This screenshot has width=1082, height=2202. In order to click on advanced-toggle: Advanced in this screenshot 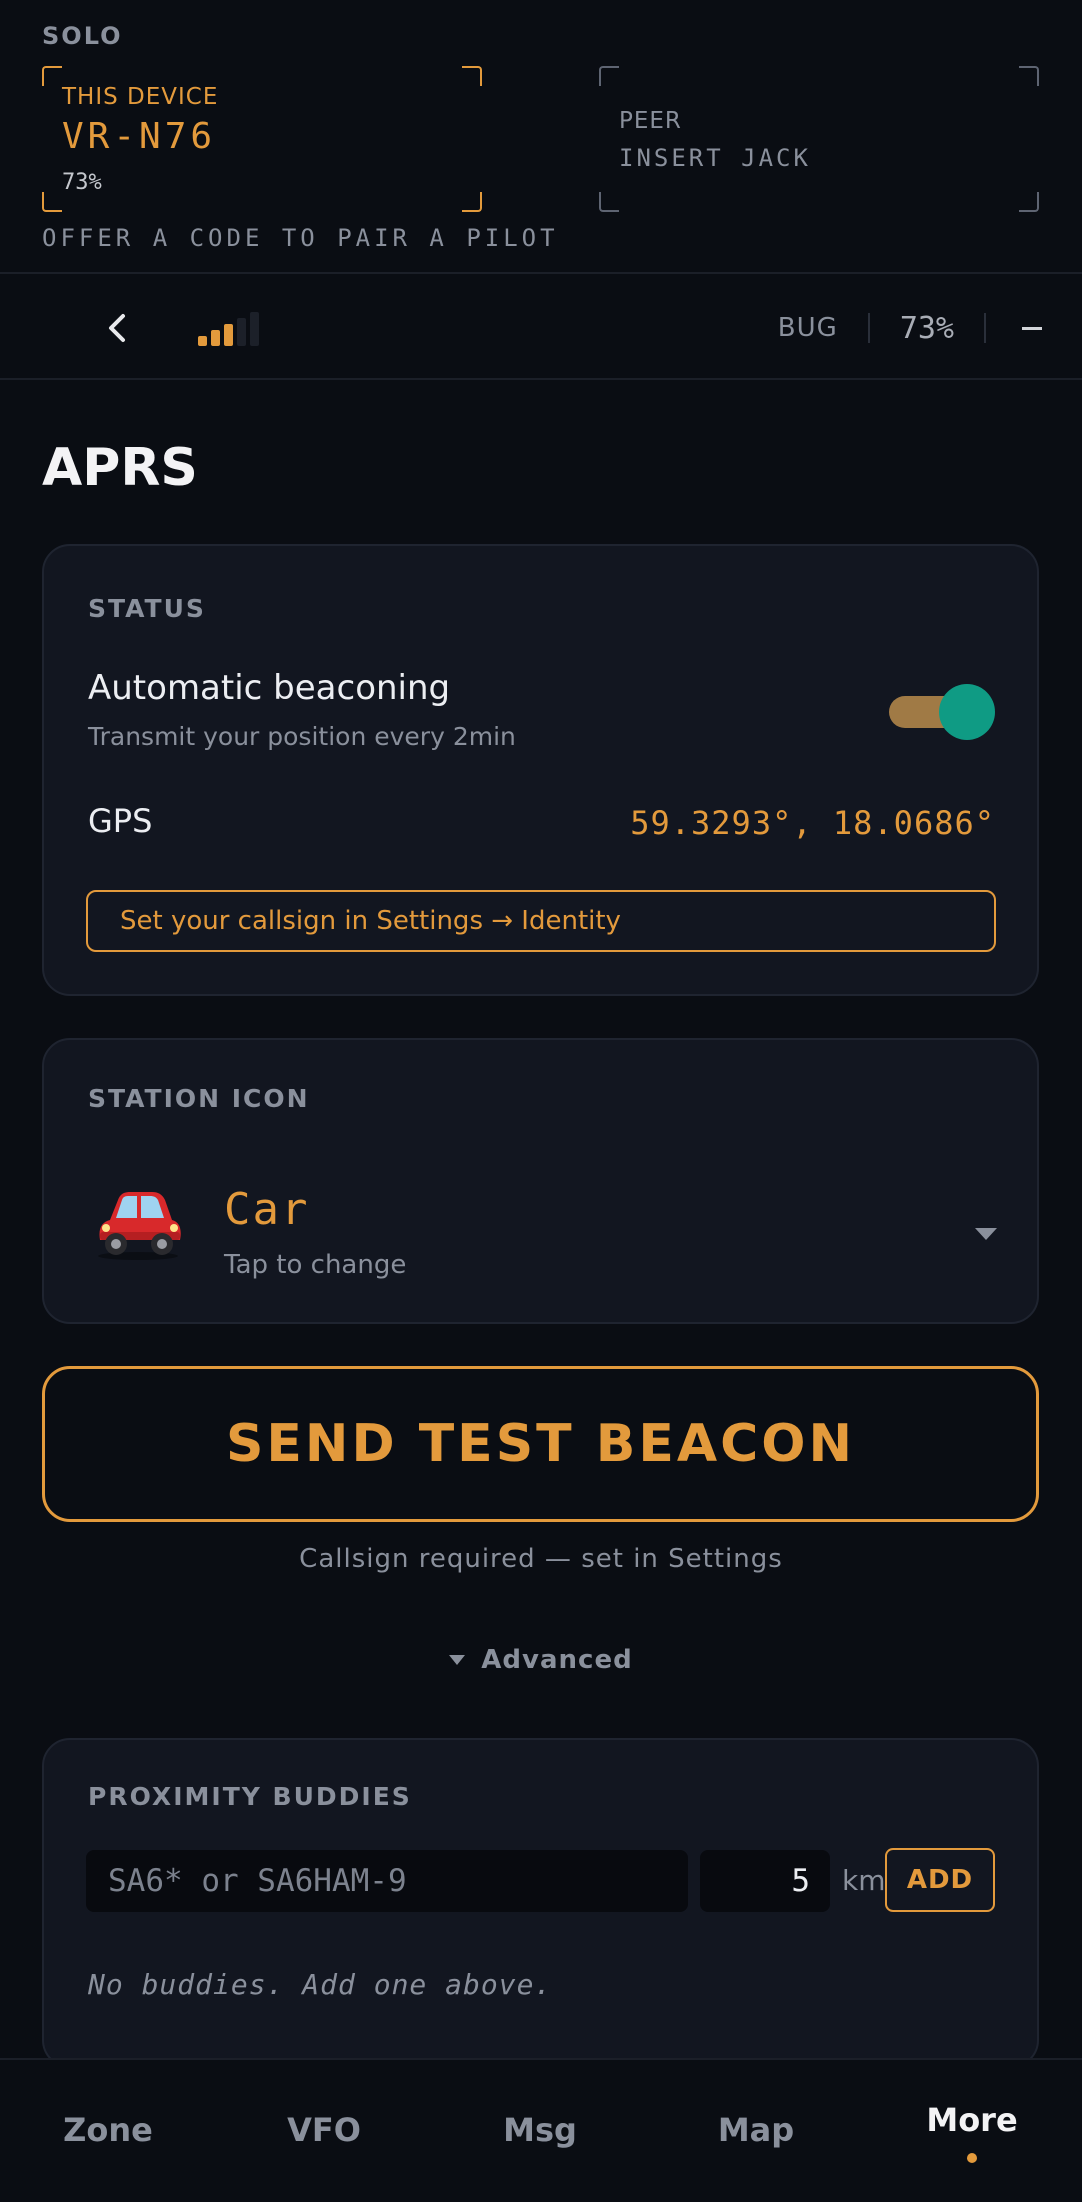, I will do `click(541, 1660)`.